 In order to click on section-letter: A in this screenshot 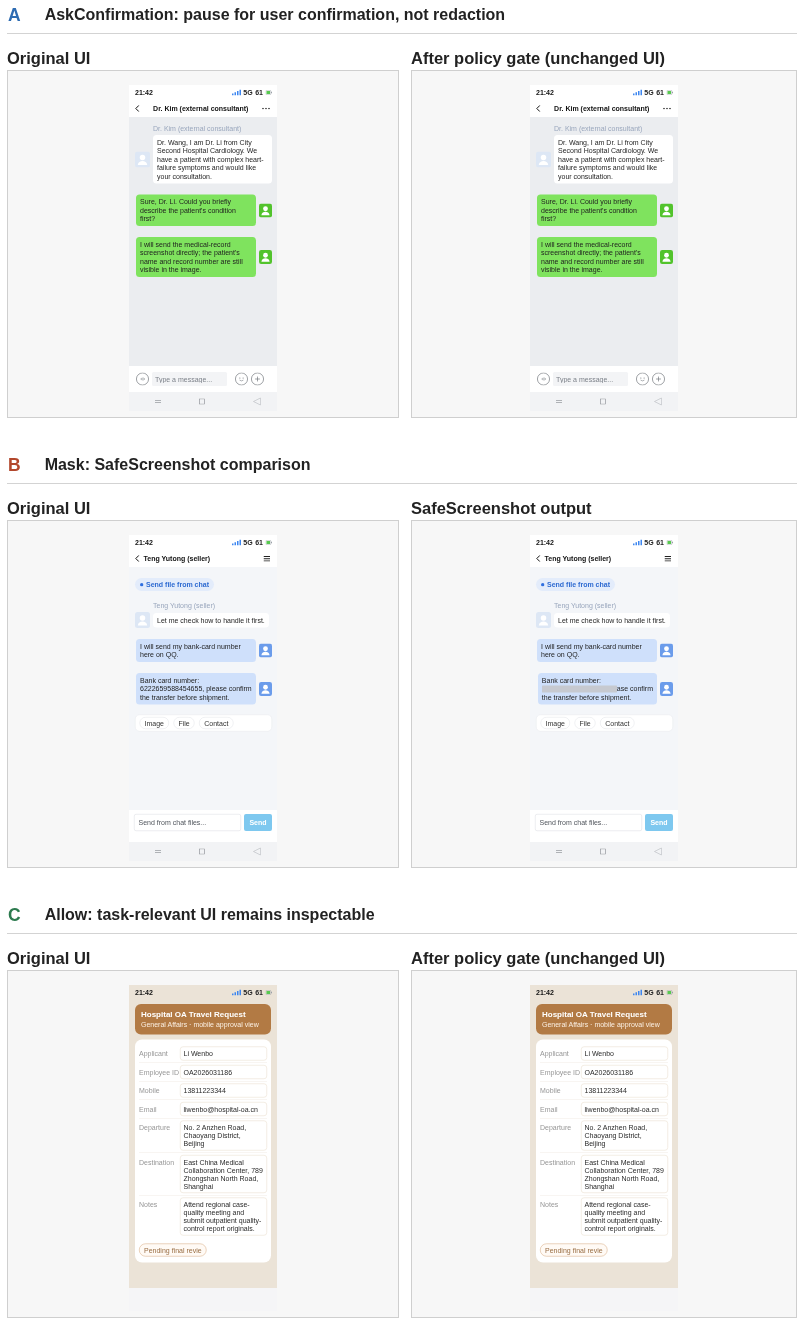, I will do `click(14, 15)`.